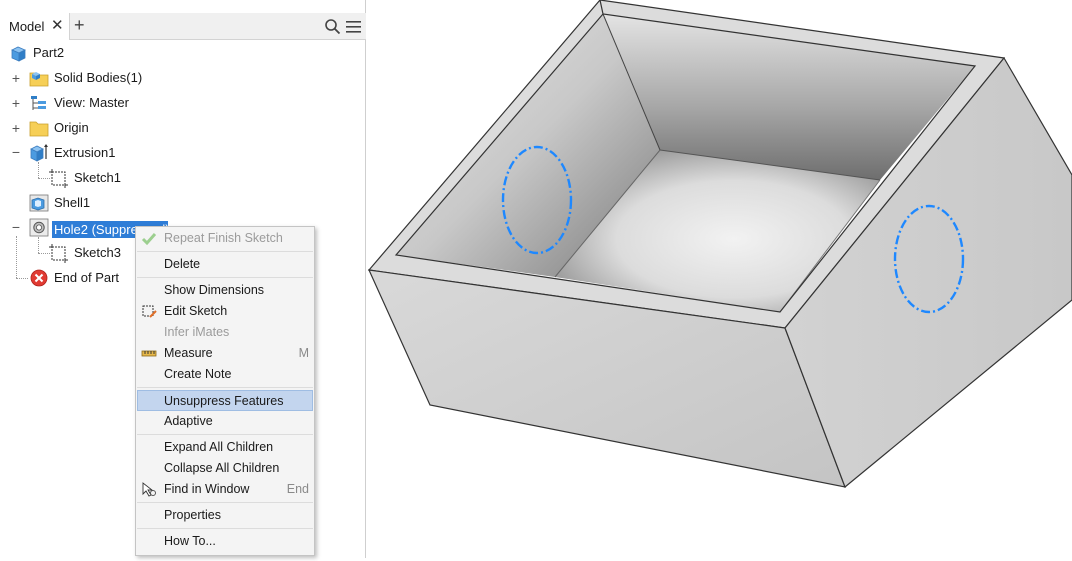  What do you see at coordinates (87, 277) in the screenshot?
I see `tree-label: End of Part` at bounding box center [87, 277].